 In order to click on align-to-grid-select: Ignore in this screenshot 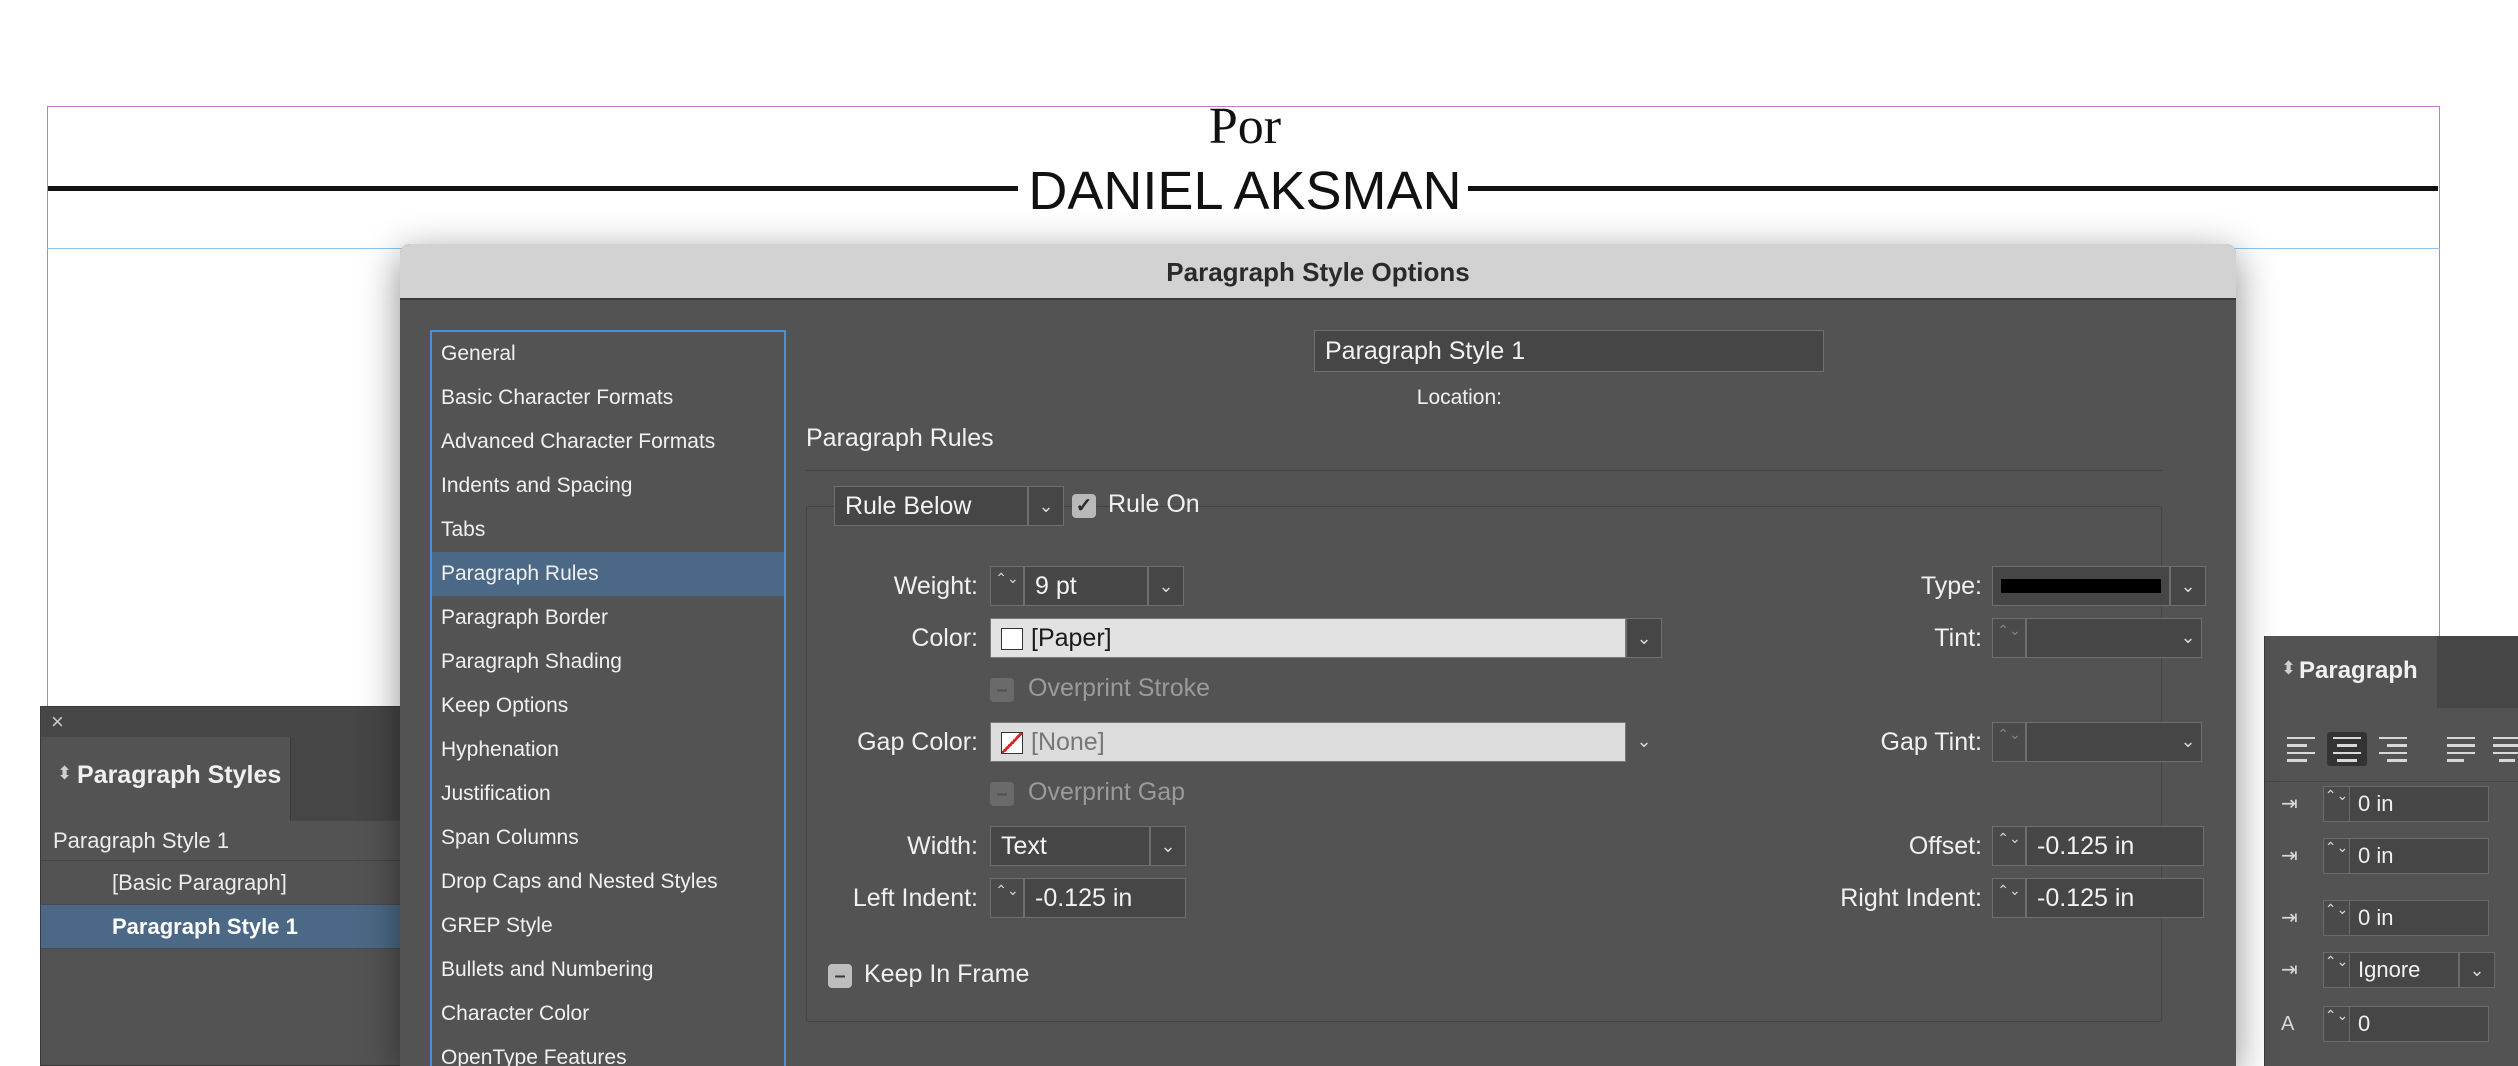, I will do `click(2404, 970)`.